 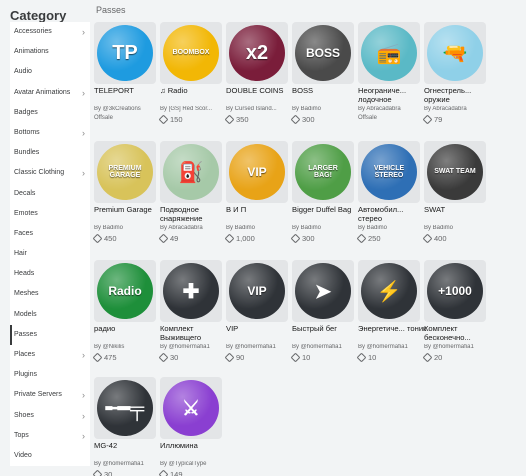 What do you see at coordinates (129, 328) in the screenshot?
I see `pass-name: радио` at bounding box center [129, 328].